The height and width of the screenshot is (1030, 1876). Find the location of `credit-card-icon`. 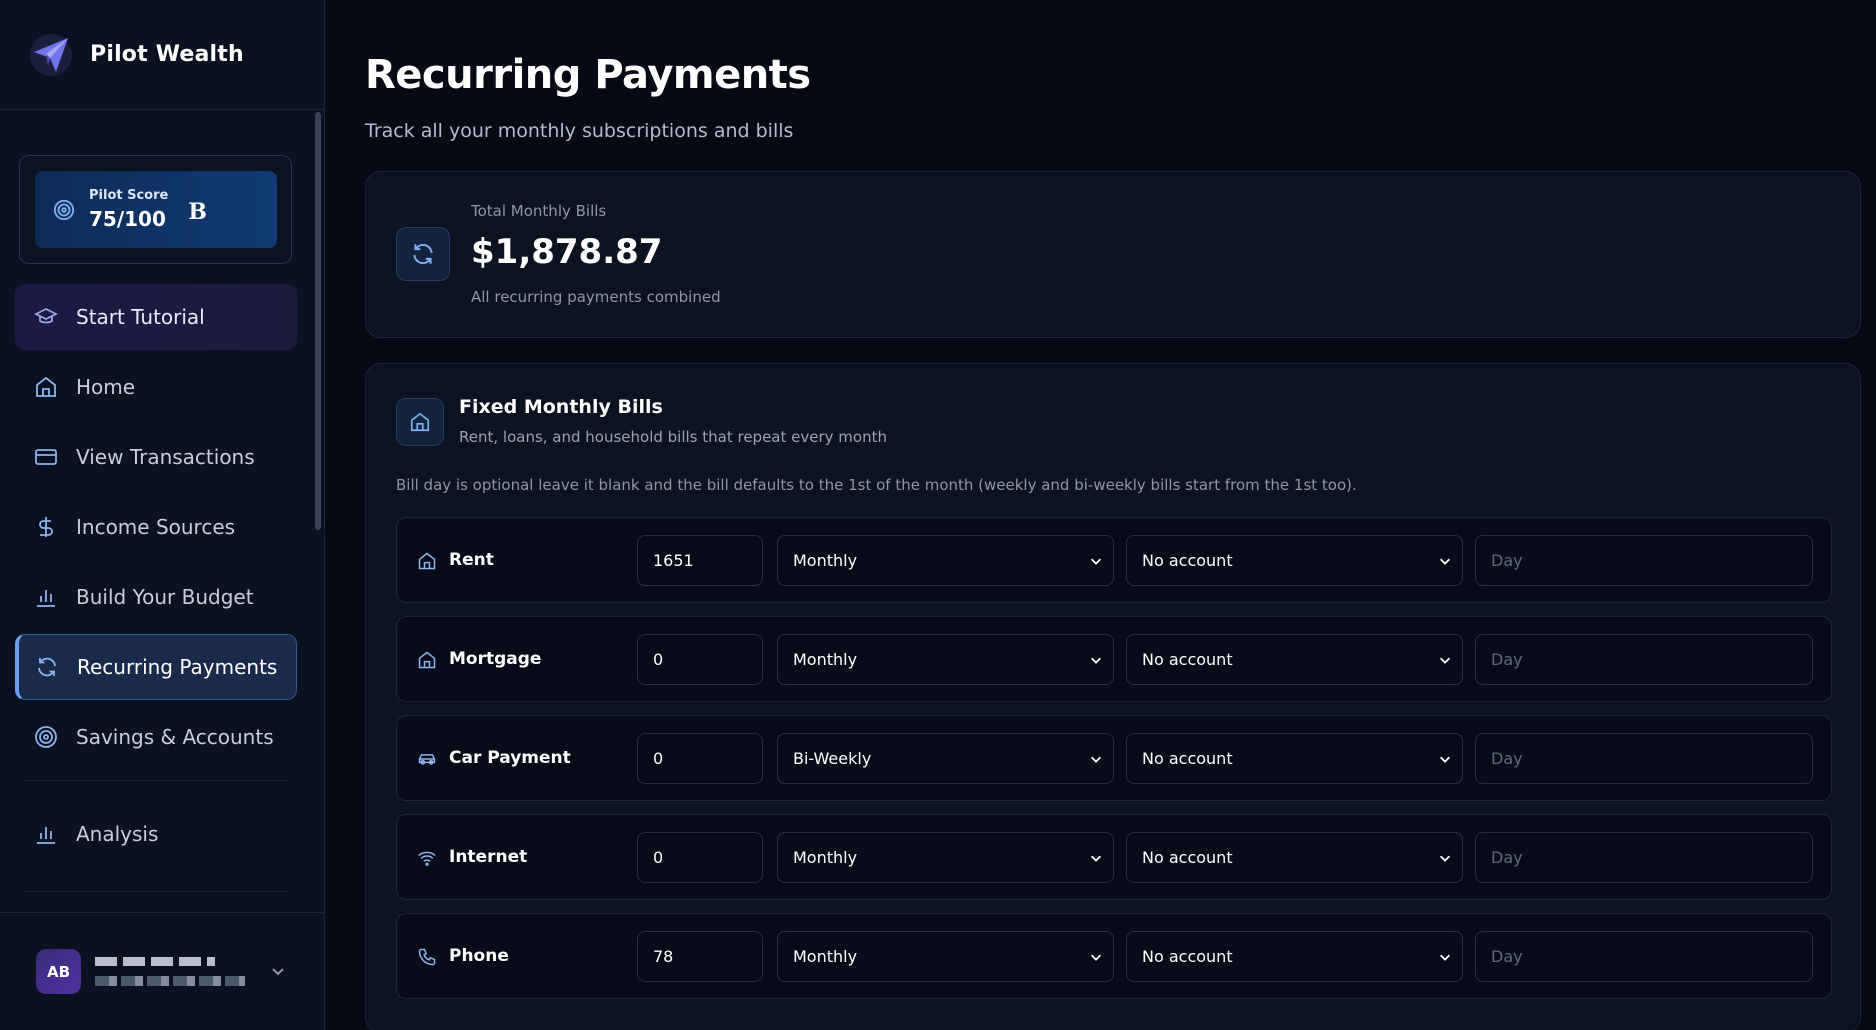

credit-card-icon is located at coordinates (46, 457).